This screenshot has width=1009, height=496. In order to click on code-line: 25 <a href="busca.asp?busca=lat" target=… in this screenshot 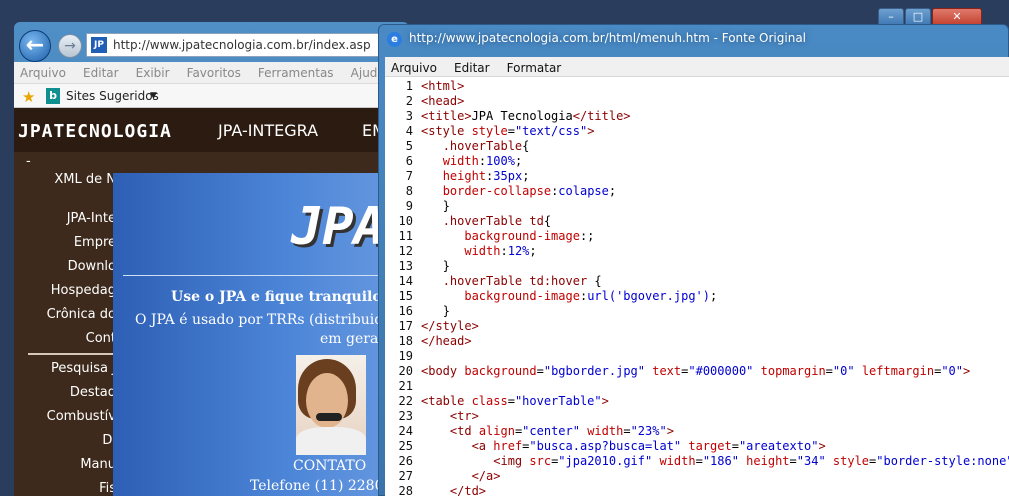, I will do `click(612, 446)`.